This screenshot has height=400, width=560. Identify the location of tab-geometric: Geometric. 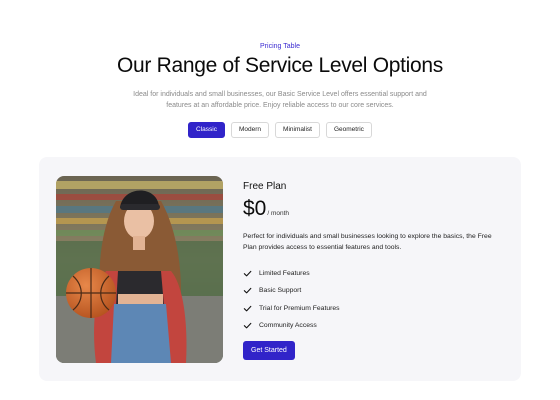
(348, 130).